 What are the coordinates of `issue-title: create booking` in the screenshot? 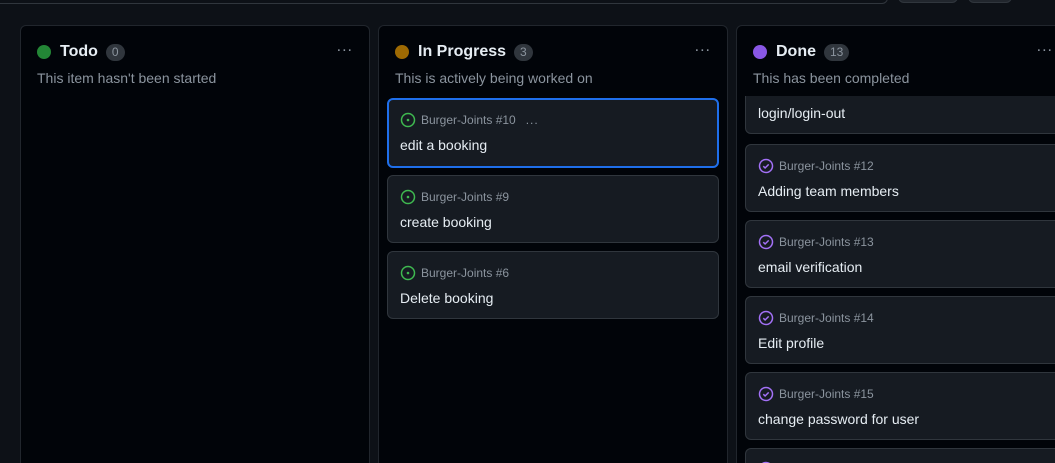 It's located at (446, 222).